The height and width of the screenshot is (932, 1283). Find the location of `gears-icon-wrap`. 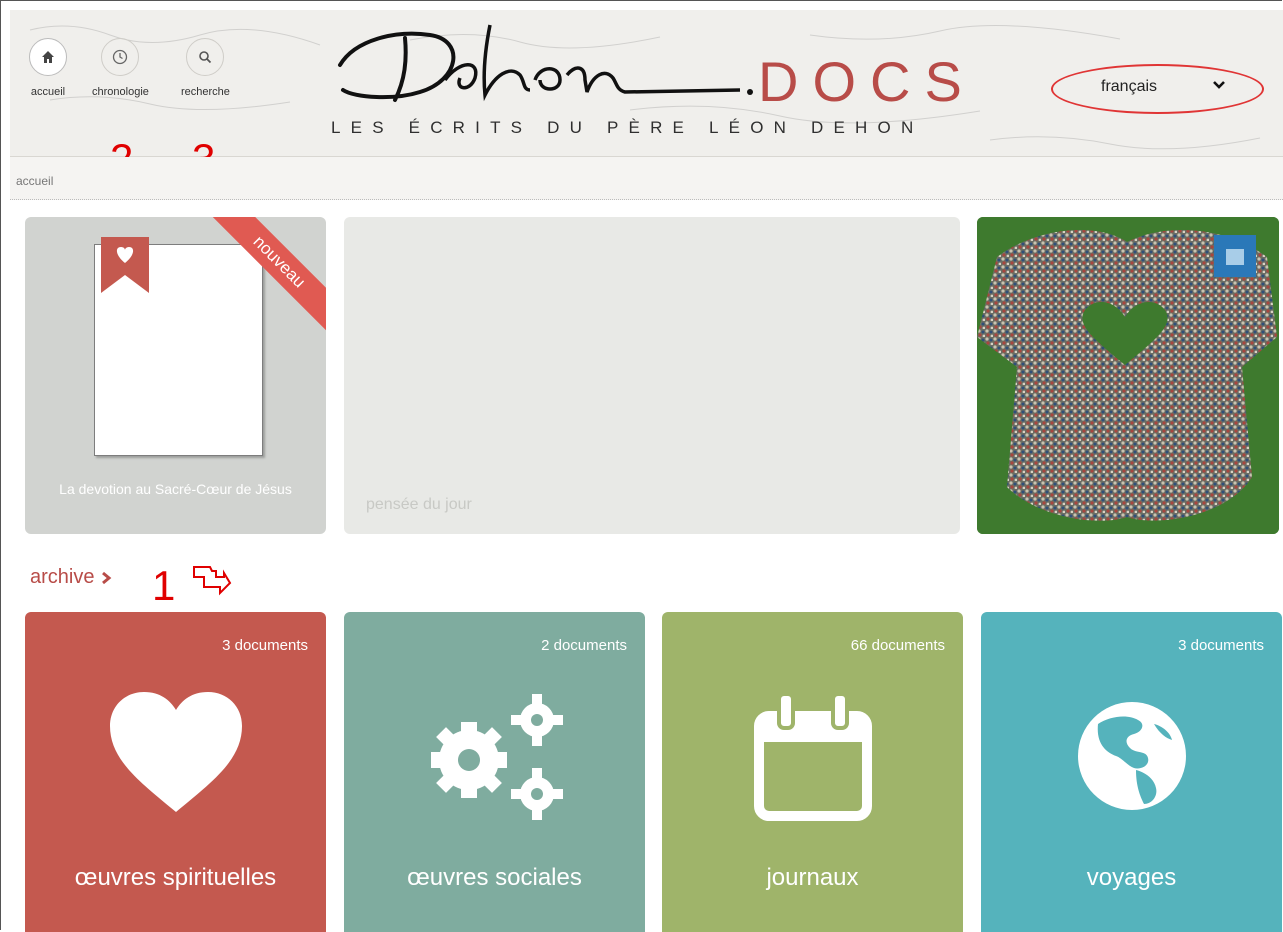

gears-icon-wrap is located at coordinates (494, 756).